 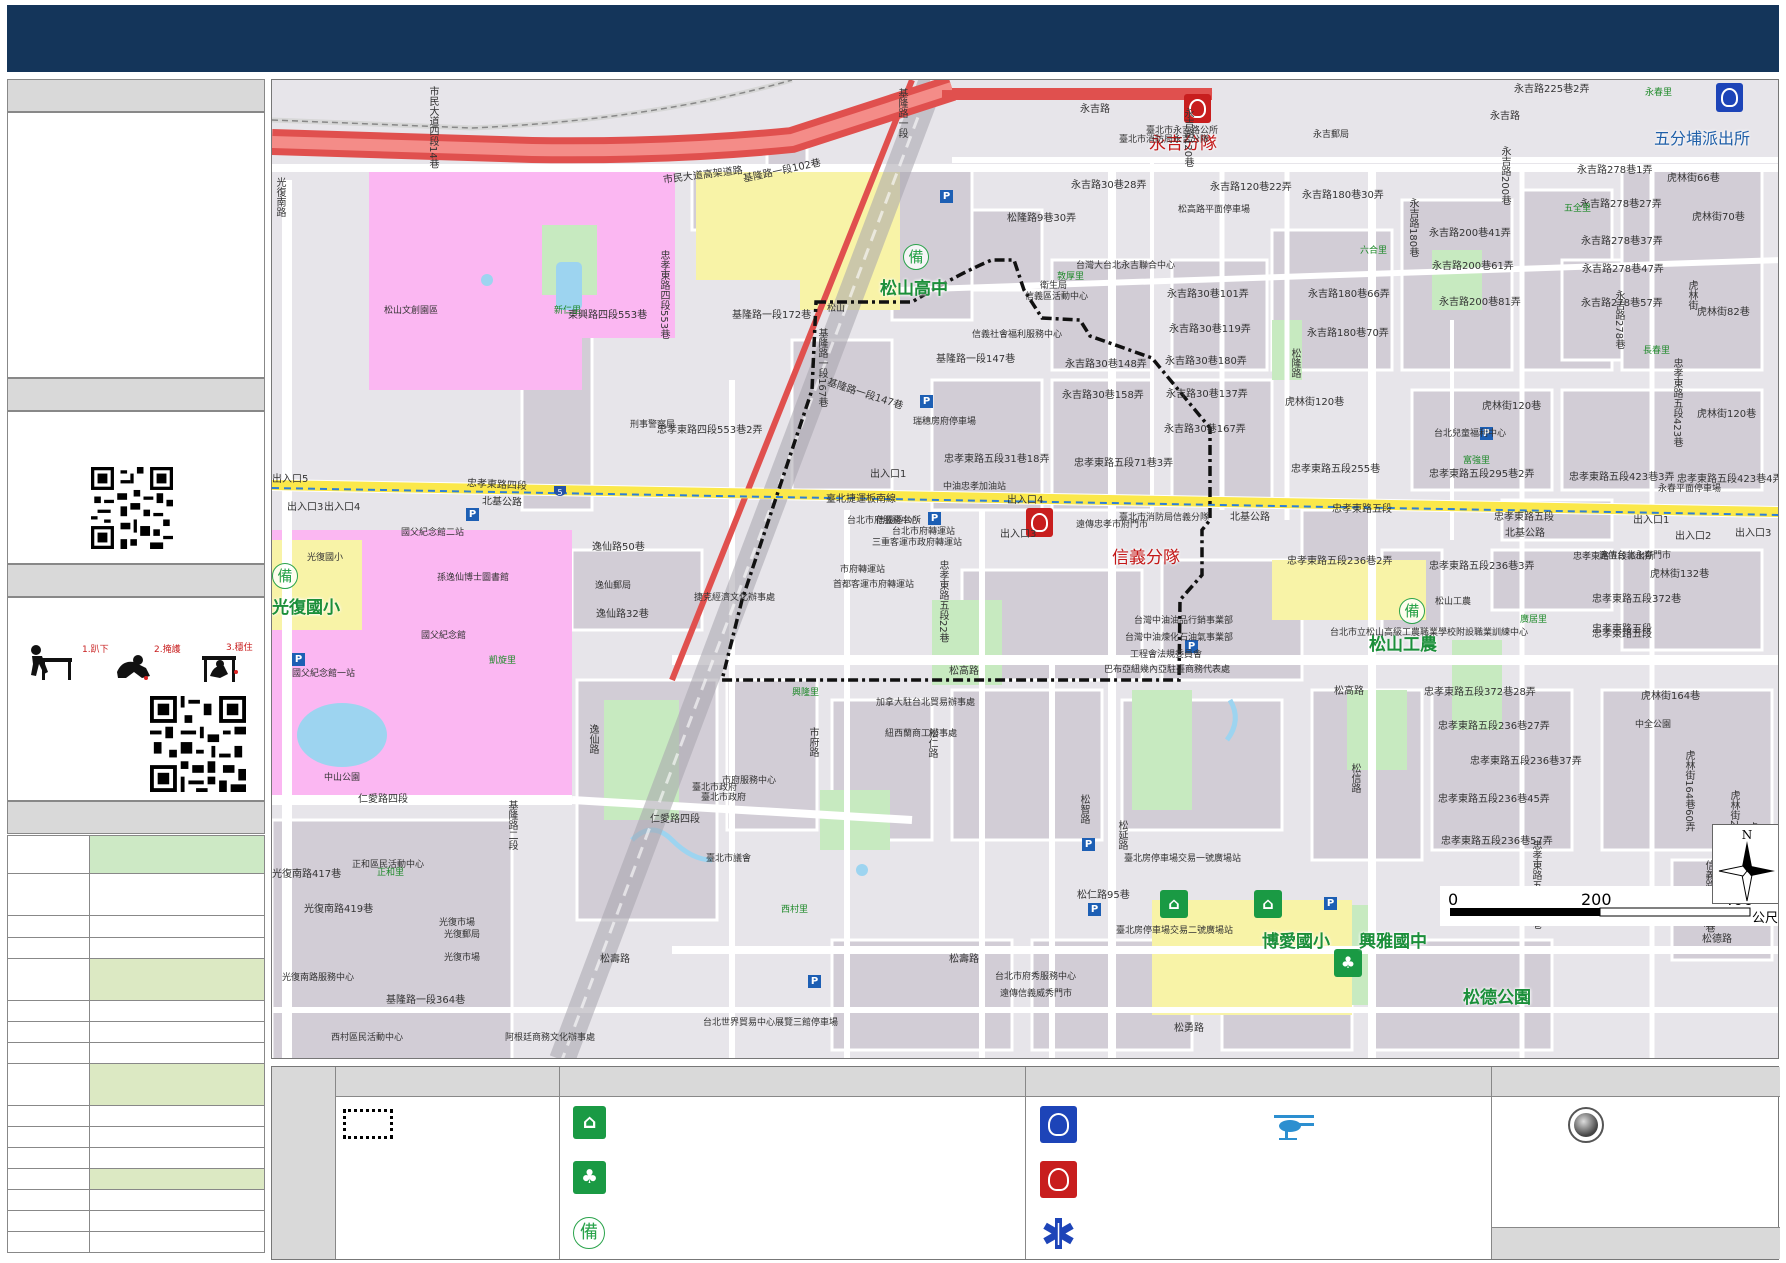 I want to click on road-label-vertical: 光復南路, so click(x=279, y=197).